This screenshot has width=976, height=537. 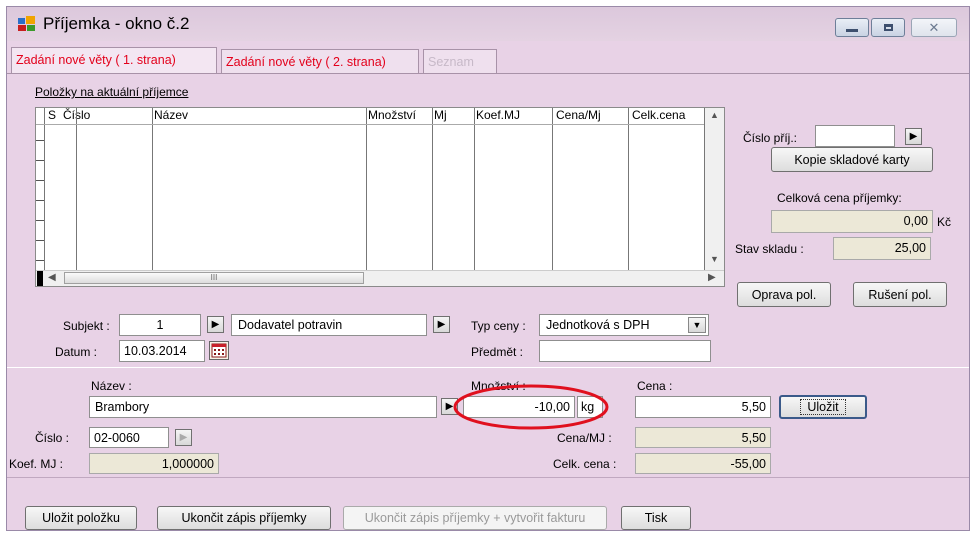 What do you see at coordinates (488, 73) in the screenshot?
I see `tab-baseline` at bounding box center [488, 73].